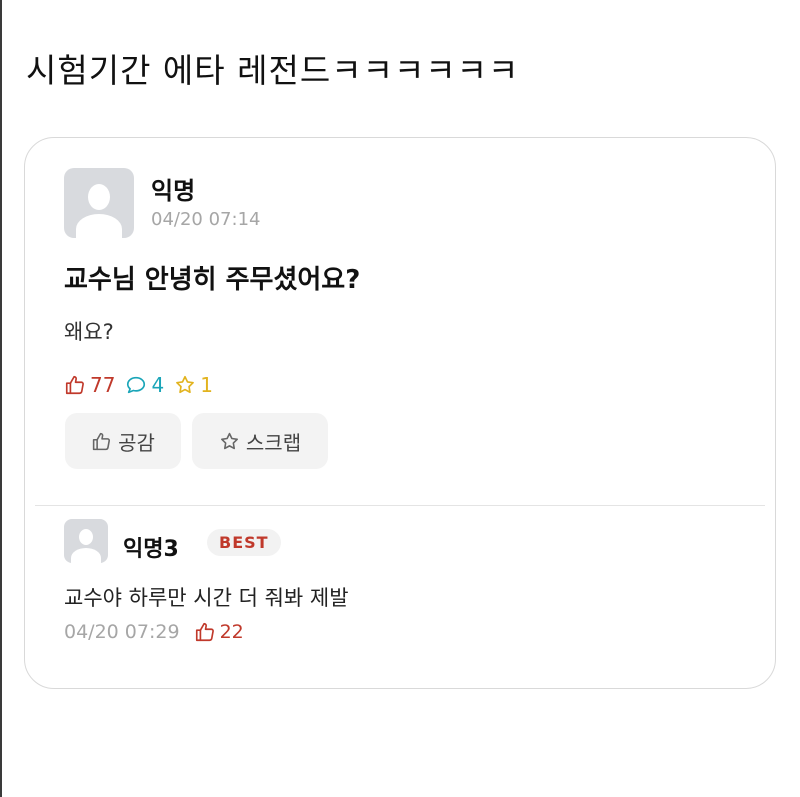 The height and width of the screenshot is (797, 800). I want to click on comment-divider, so click(400, 505).